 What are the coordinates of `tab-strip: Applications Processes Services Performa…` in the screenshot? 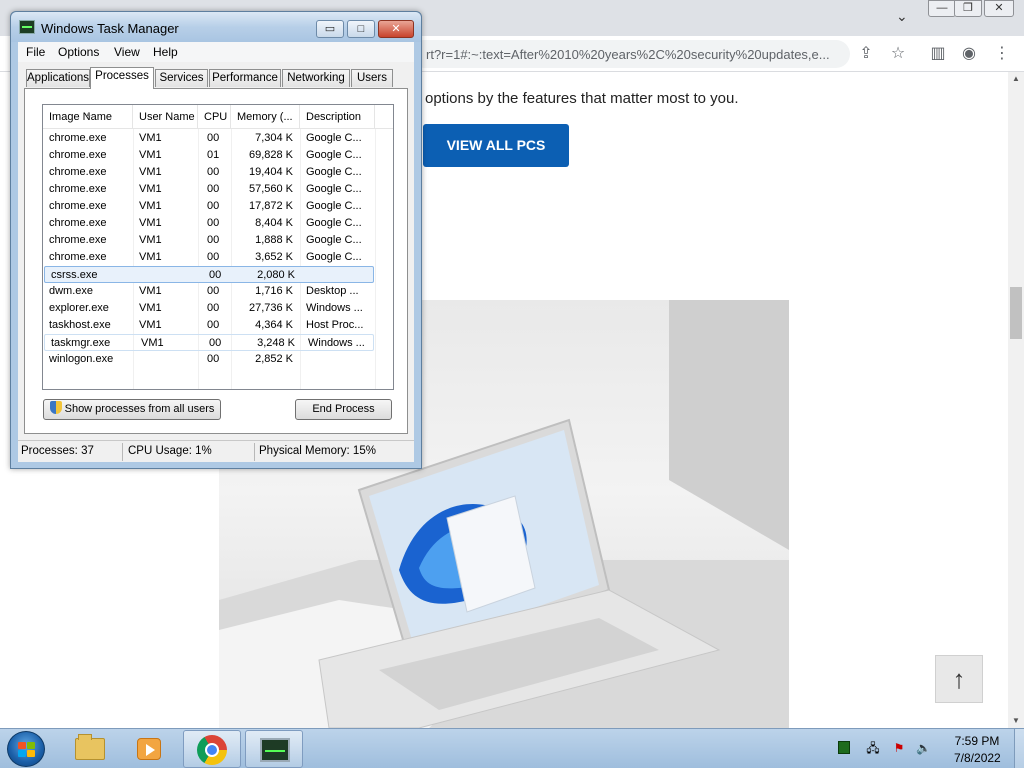 It's located at (216, 78).